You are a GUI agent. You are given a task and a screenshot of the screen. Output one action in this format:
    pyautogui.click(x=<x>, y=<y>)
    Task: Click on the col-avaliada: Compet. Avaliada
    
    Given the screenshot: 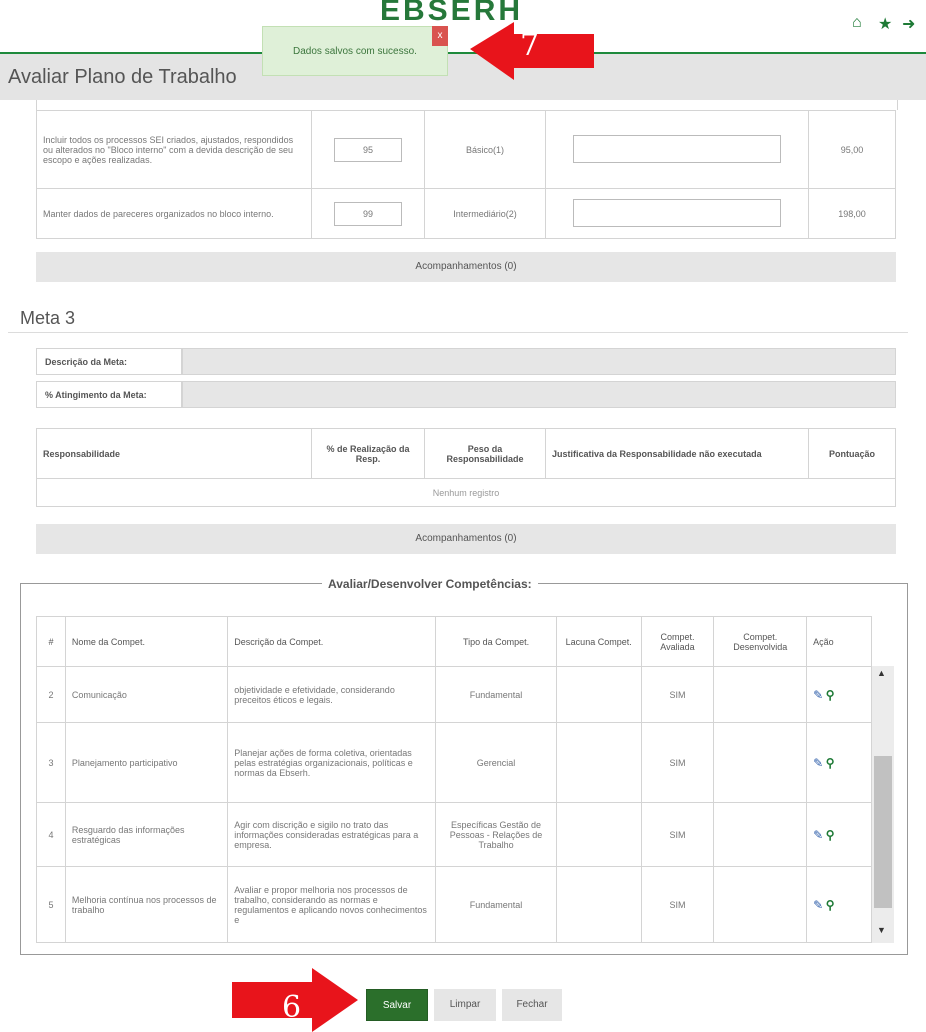 What is the action you would take?
    pyautogui.click(x=677, y=641)
    